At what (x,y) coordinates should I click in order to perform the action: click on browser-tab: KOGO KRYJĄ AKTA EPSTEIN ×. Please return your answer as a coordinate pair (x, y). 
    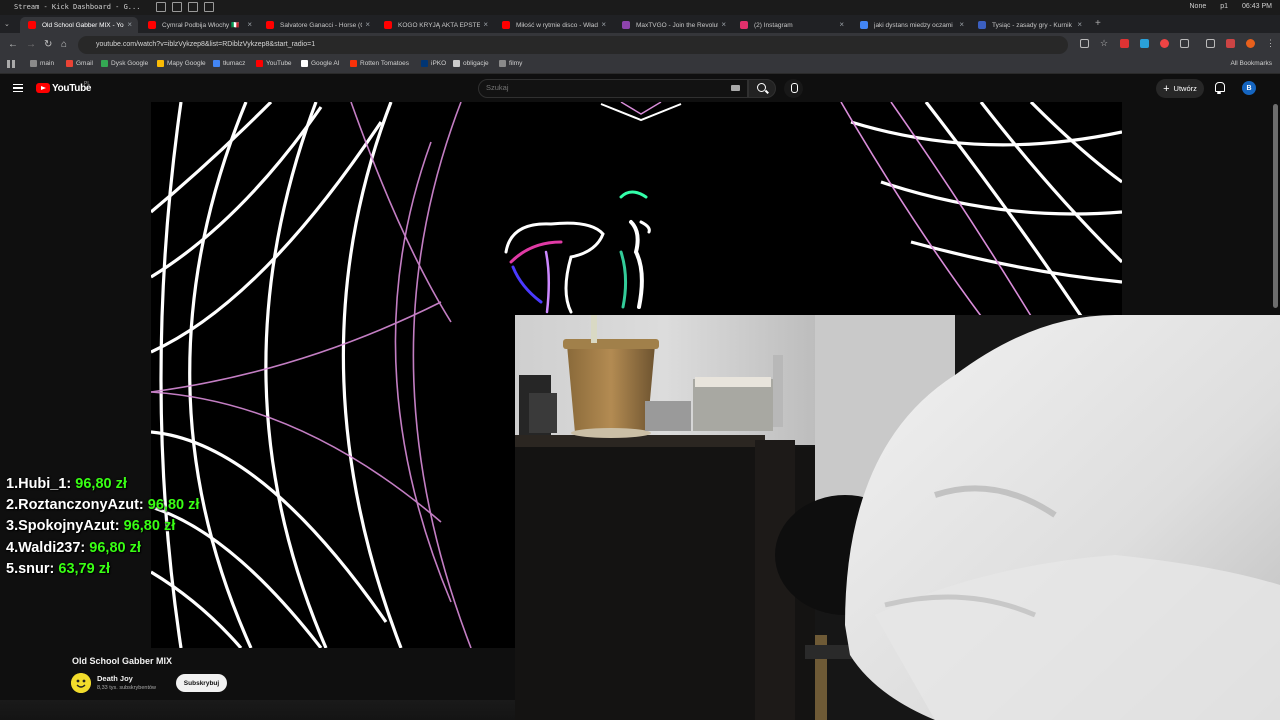
    Looking at the image, I should click on (435, 25).